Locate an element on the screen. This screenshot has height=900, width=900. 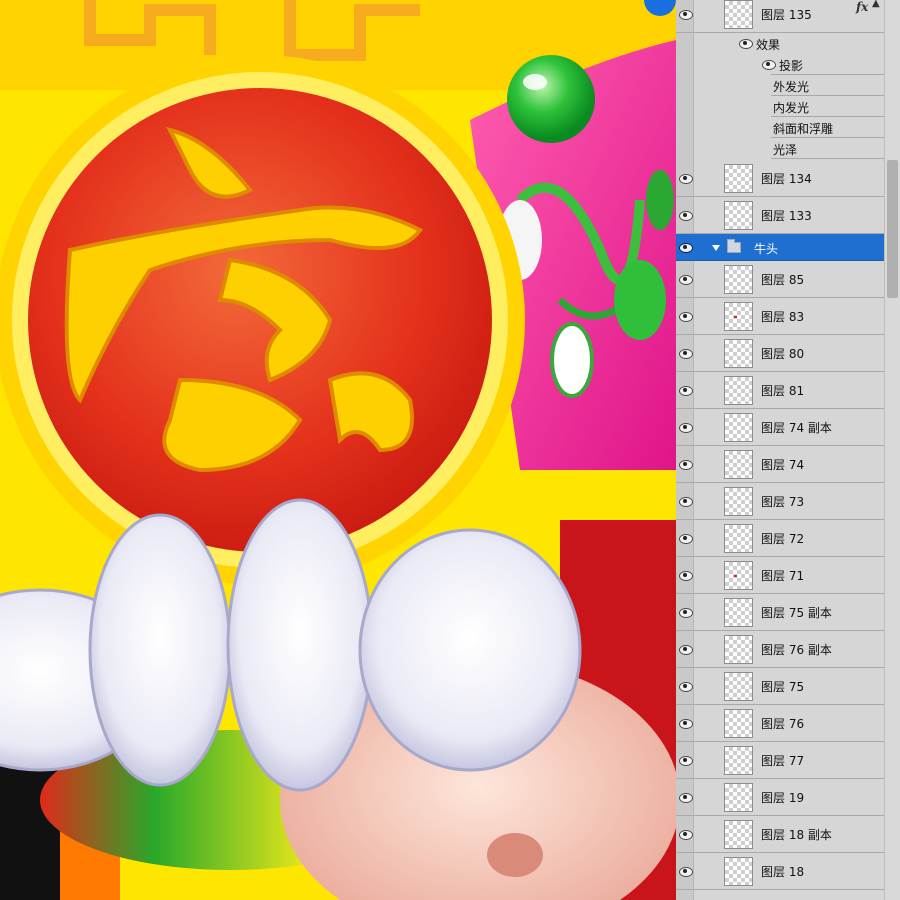
scrollbar-thumb is located at coordinates (892, 229).